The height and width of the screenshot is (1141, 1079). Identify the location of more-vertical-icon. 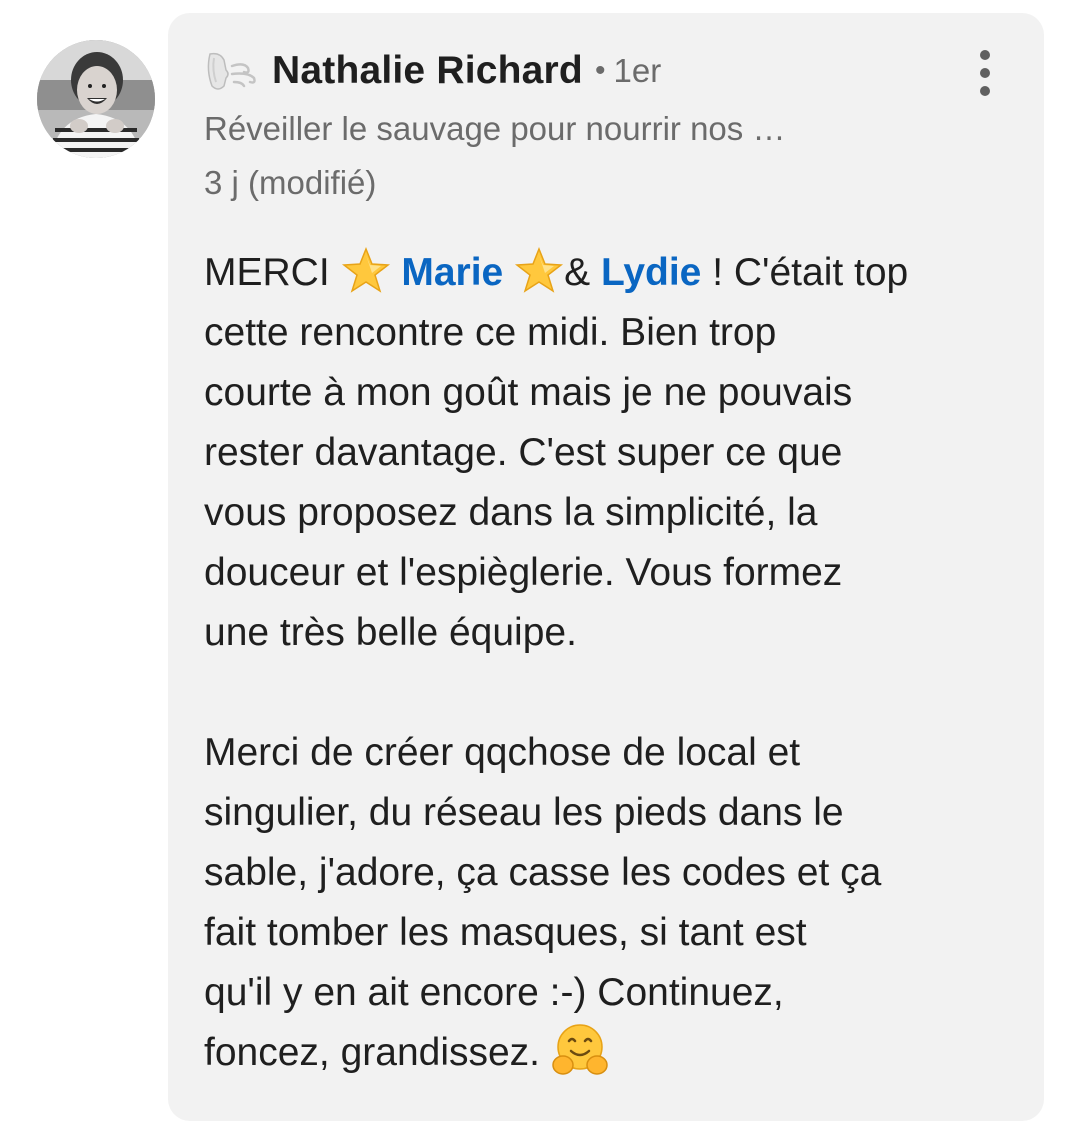
(985, 55).